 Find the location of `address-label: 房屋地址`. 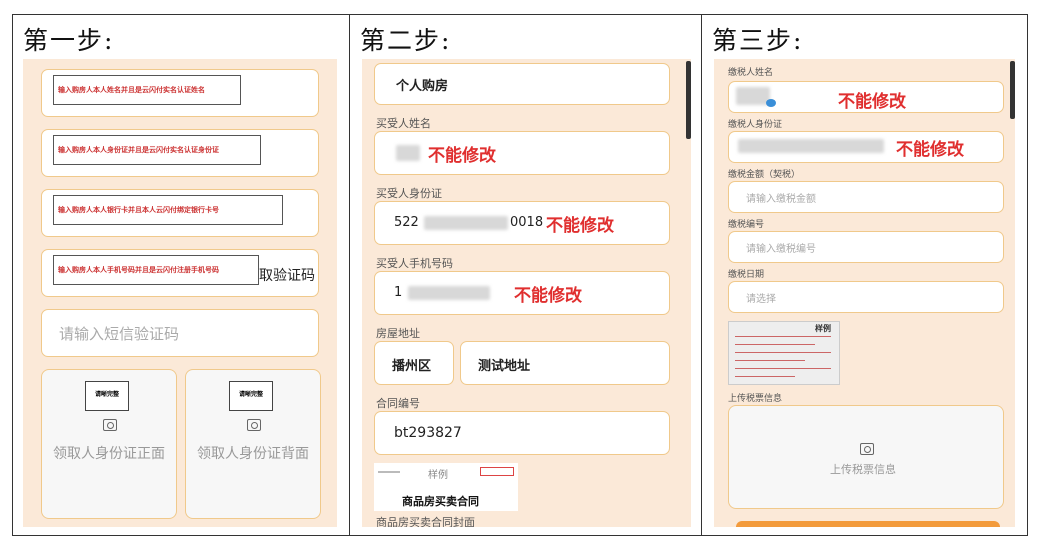

address-label: 房屋地址 is located at coordinates (398, 333).